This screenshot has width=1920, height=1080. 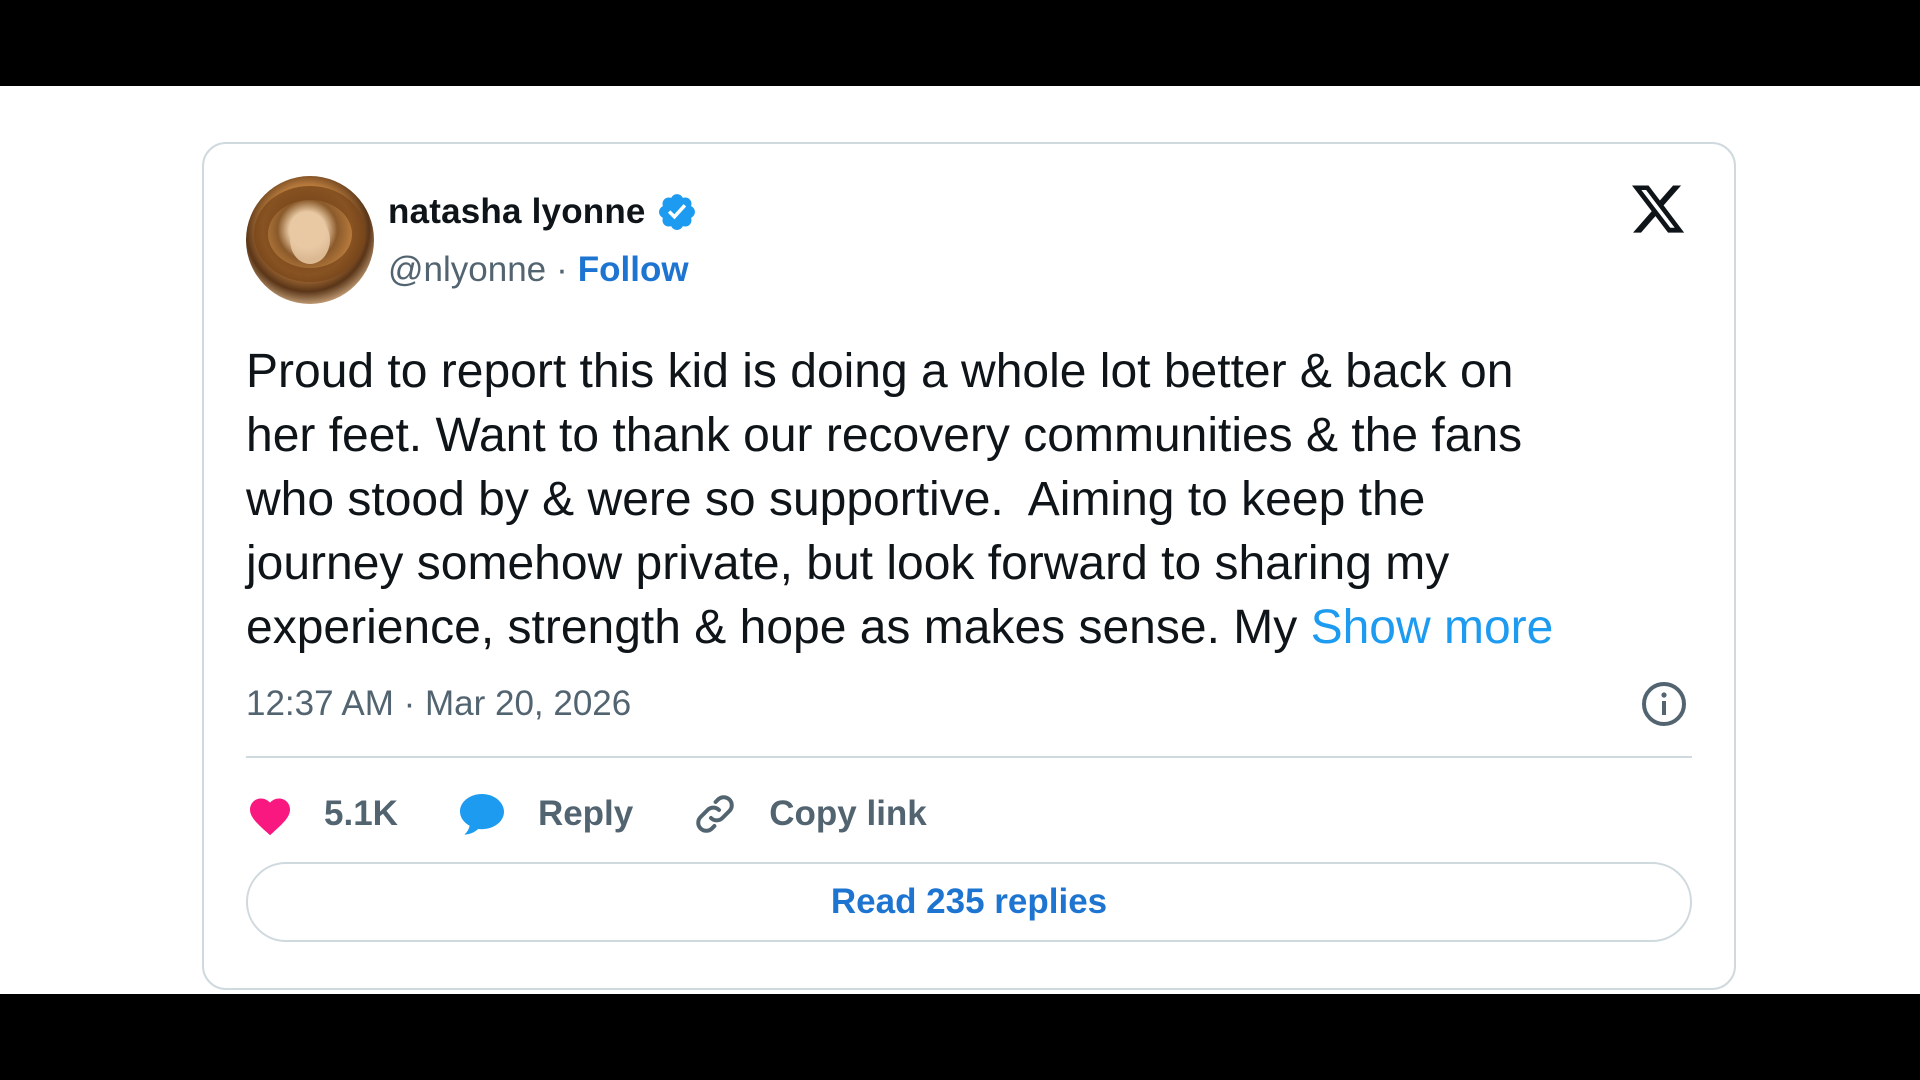 I want to click on read-replies-button: Read 235 replies, so click(x=969, y=902).